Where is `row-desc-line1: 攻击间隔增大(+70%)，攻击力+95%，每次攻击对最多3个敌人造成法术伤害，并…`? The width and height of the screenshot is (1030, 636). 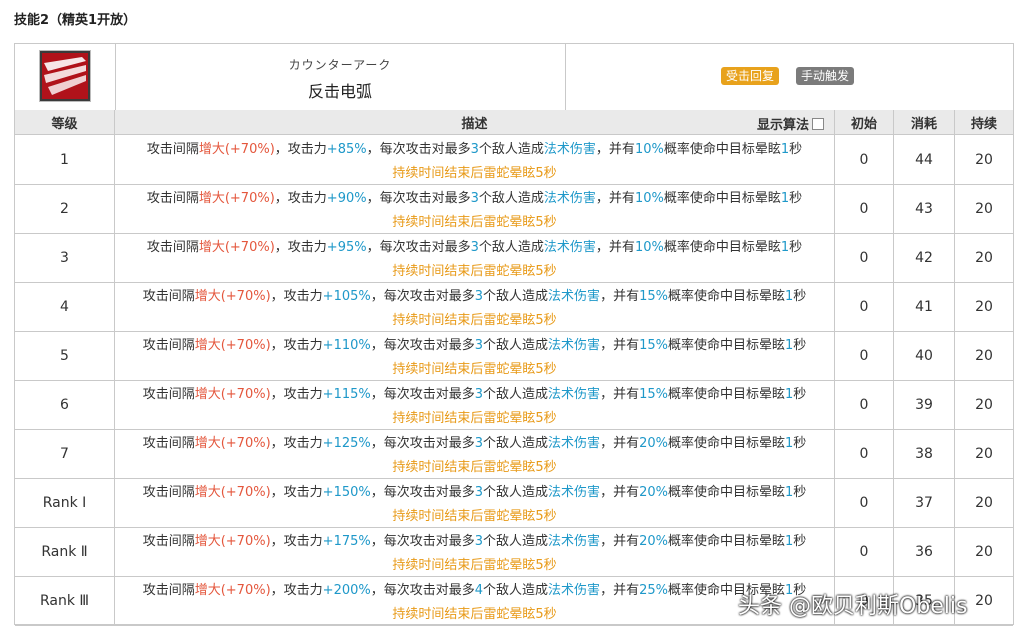 row-desc-line1: 攻击间隔增大(+70%)，攻击力+95%，每次攻击对最多3个敌人造成法术伤害，并… is located at coordinates (474, 245).